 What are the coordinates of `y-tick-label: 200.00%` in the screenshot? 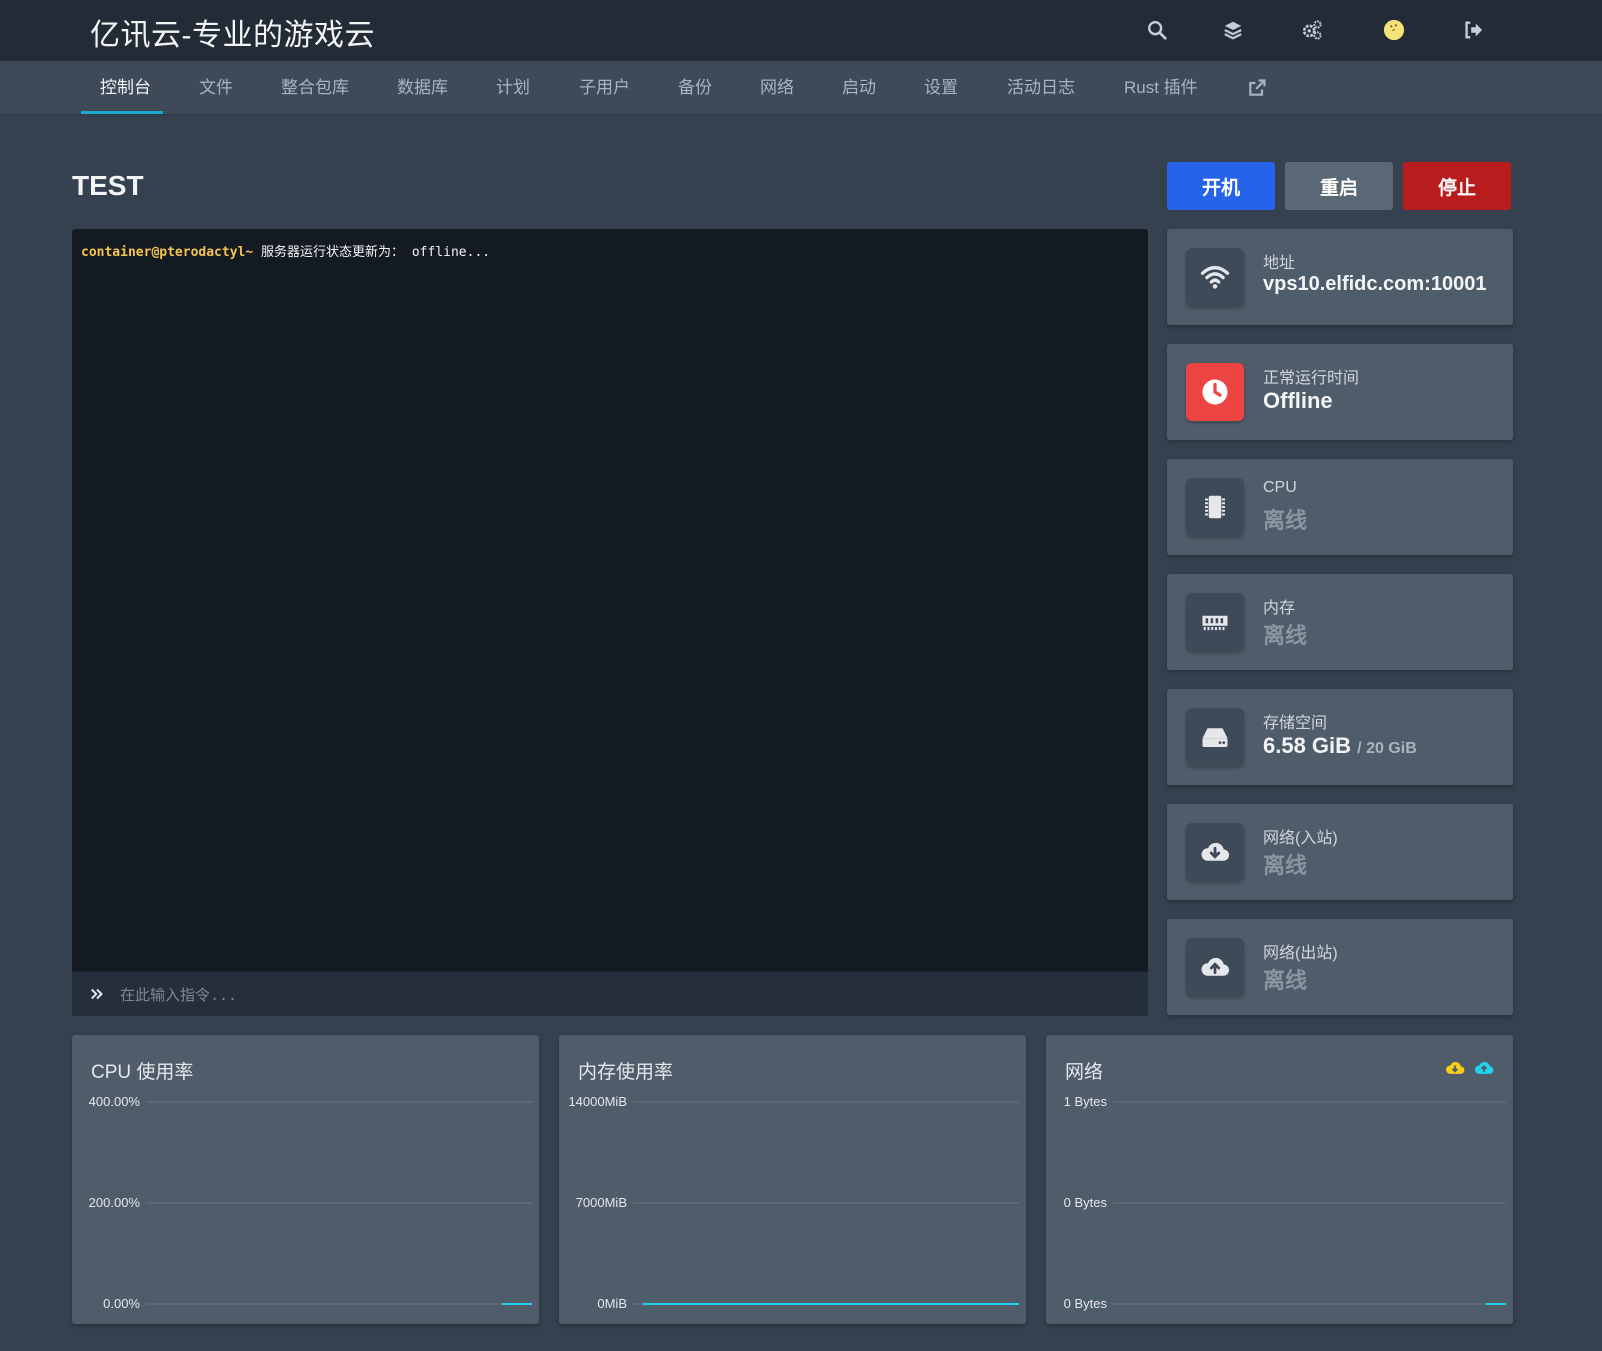 It's located at (115, 1202).